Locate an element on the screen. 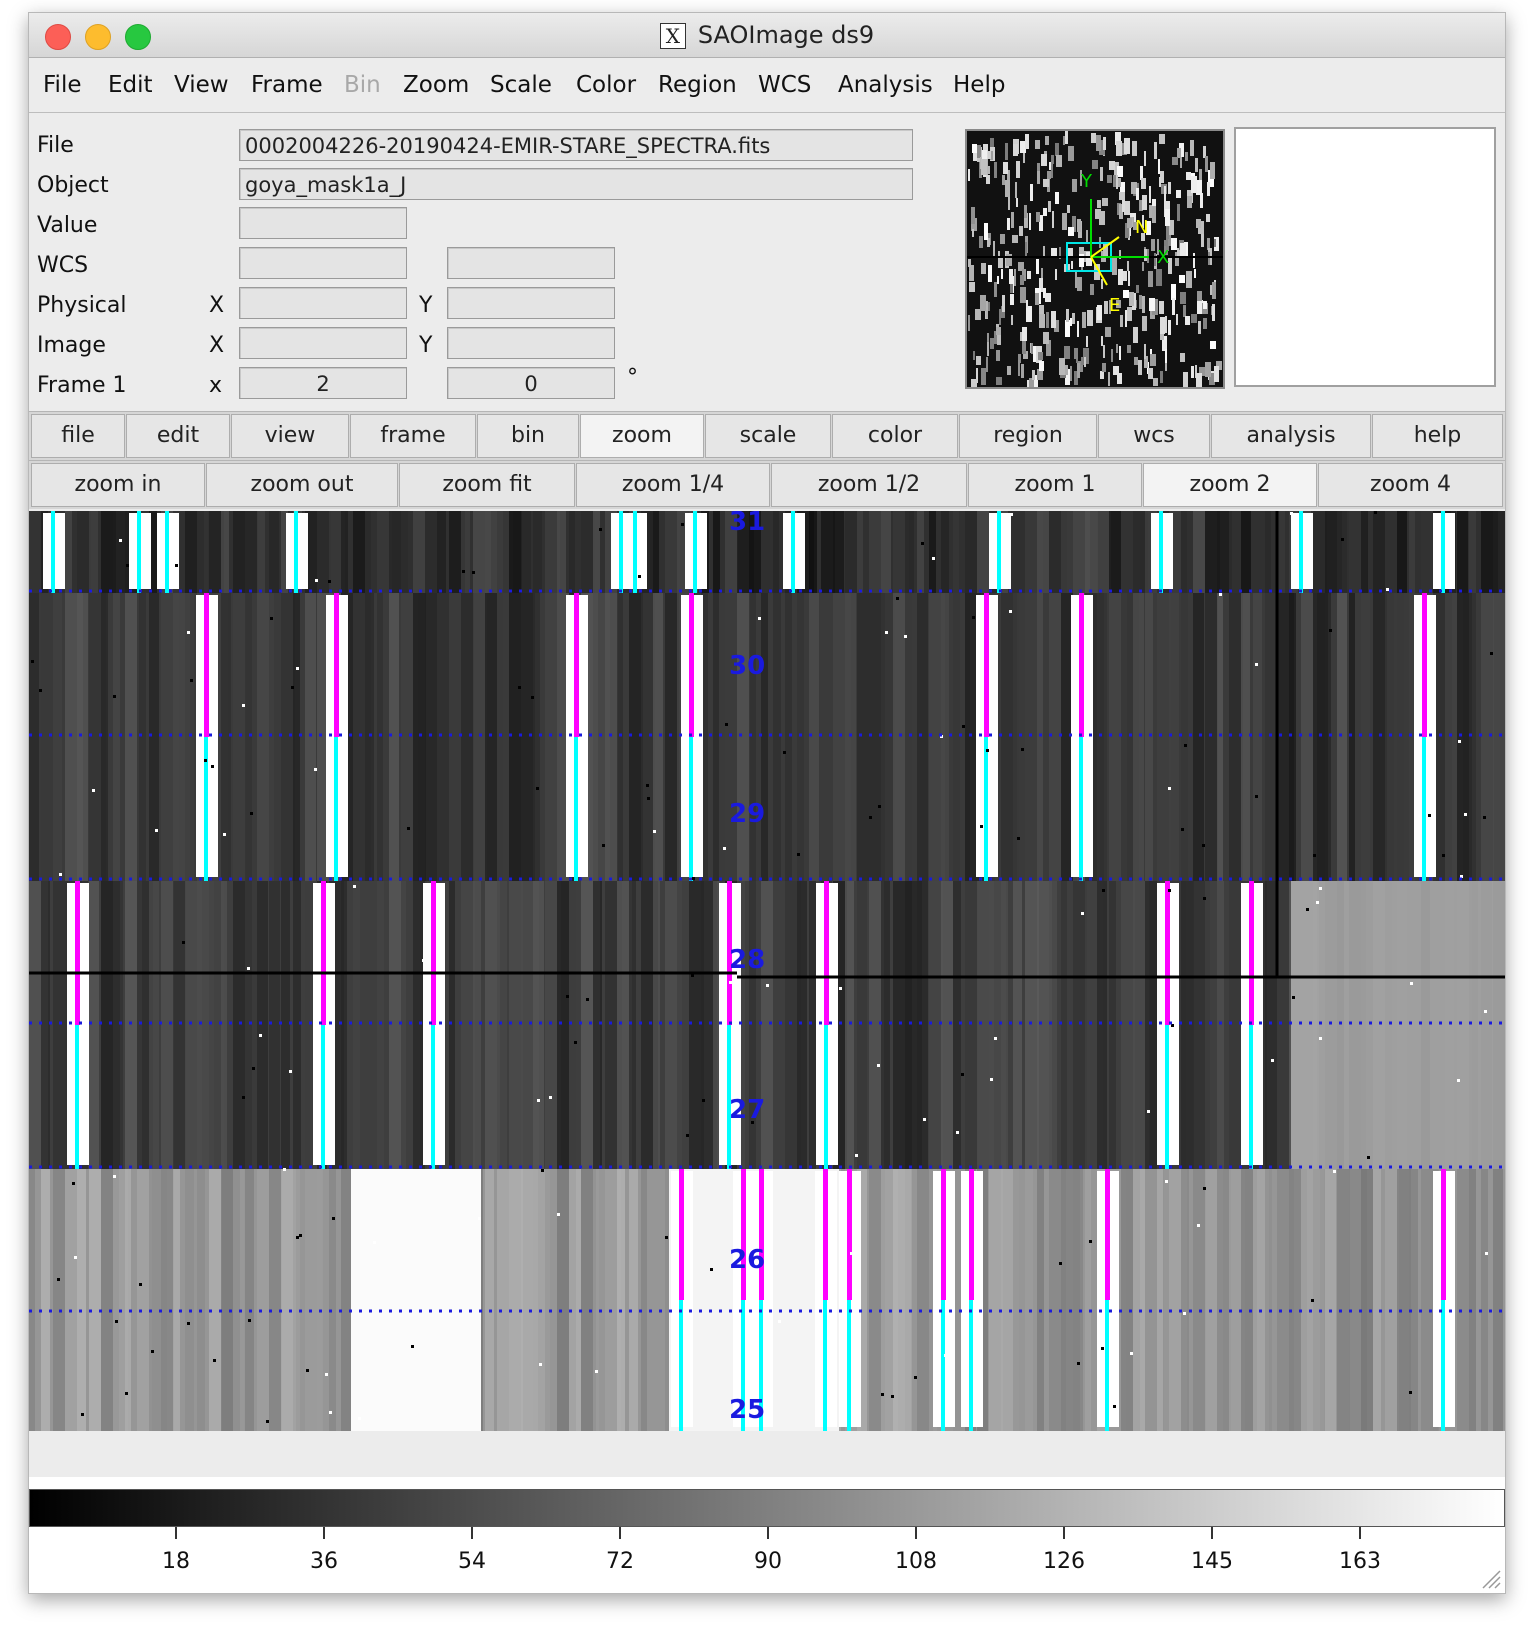 The width and height of the screenshot is (1532, 1638). btn-color: color is located at coordinates (895, 436).